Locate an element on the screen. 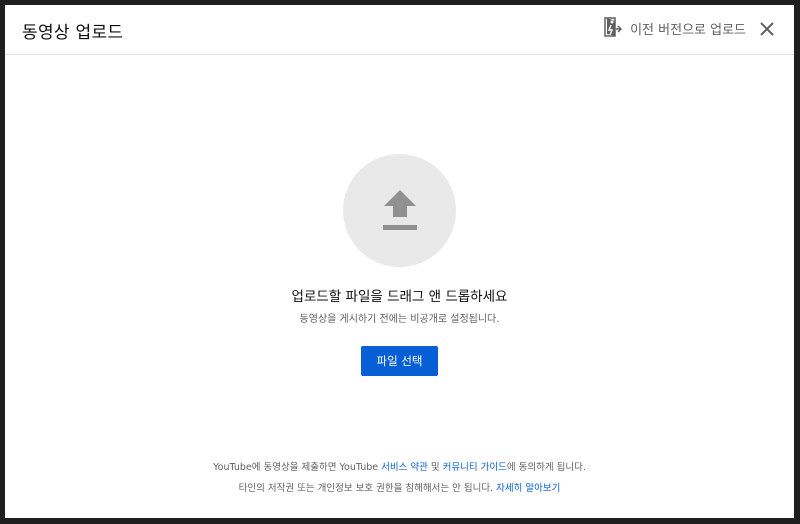  terms-of-service-link: 서비스 약관 is located at coordinates (404, 467).